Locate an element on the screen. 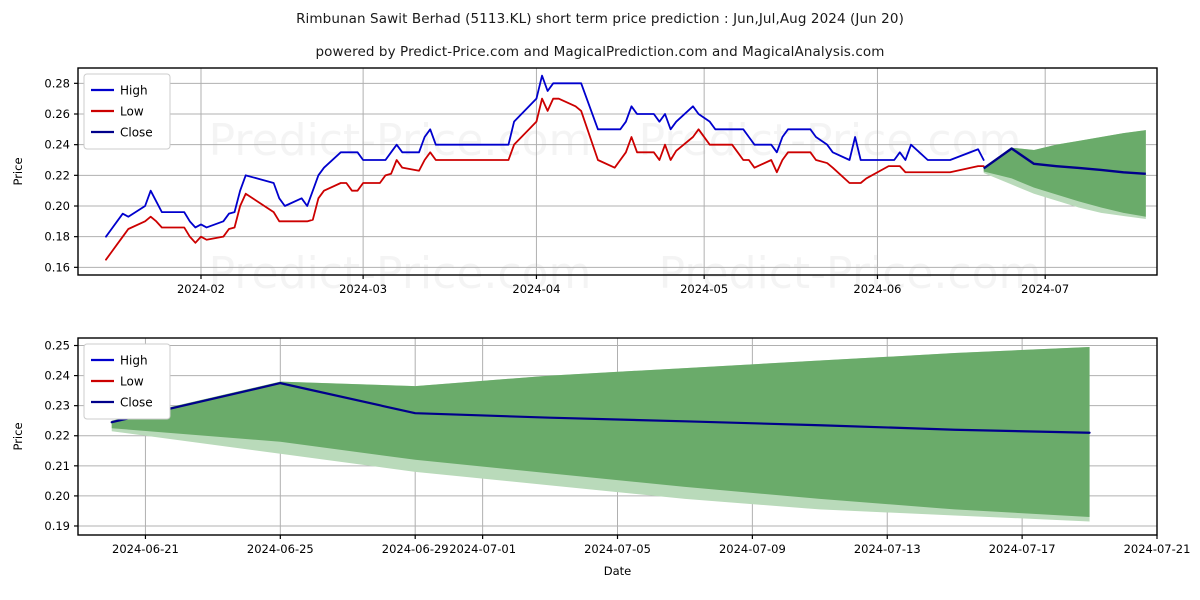 The height and width of the screenshot is (600, 1200). x-tick-label: 2024-06-25 is located at coordinates (280, 549).